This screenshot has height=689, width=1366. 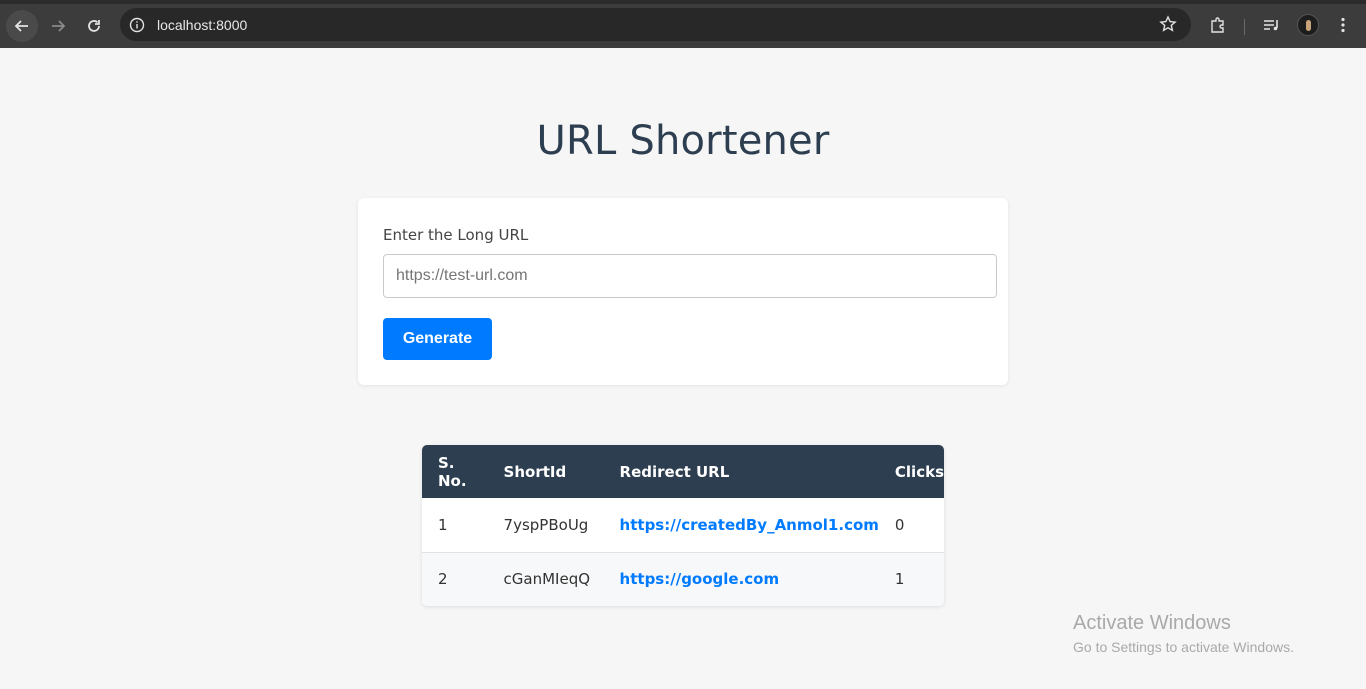 What do you see at coordinates (137, 25) in the screenshot?
I see `site-info-icon` at bounding box center [137, 25].